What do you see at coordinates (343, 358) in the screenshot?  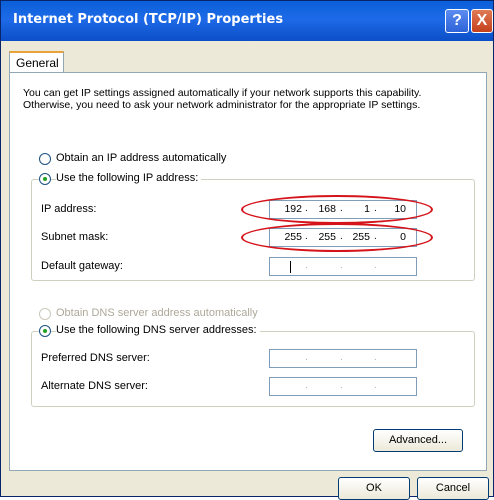 I see `preferred-dns-input: . . .` at bounding box center [343, 358].